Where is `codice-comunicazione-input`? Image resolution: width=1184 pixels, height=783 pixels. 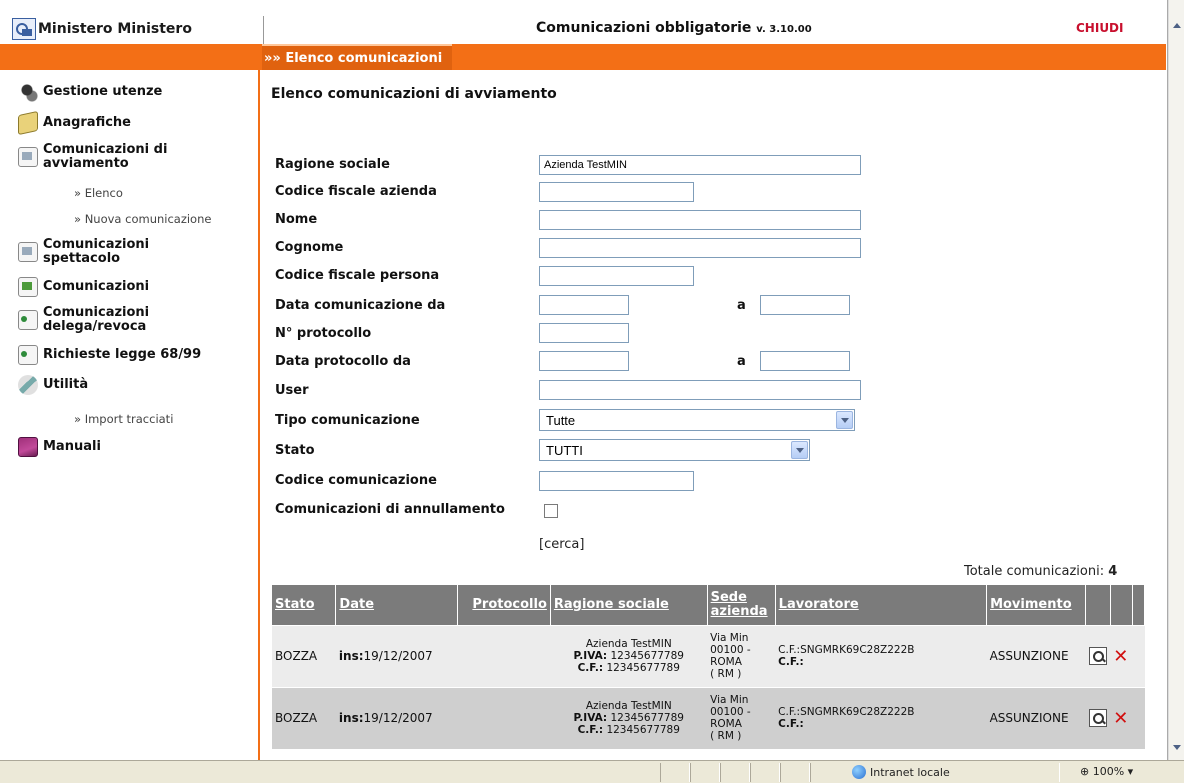
codice-comunicazione-input is located at coordinates (616, 481).